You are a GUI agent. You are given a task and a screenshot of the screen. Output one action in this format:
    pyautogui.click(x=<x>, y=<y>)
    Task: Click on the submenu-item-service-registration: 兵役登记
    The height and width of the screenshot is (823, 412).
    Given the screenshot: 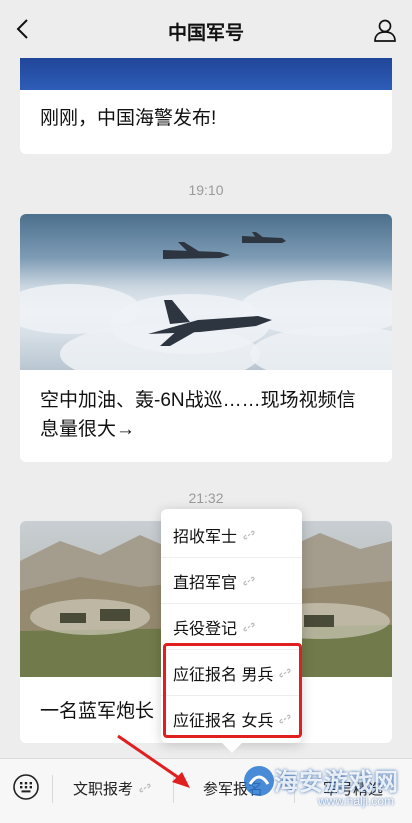 What is the action you would take?
    pyautogui.click(x=231, y=627)
    